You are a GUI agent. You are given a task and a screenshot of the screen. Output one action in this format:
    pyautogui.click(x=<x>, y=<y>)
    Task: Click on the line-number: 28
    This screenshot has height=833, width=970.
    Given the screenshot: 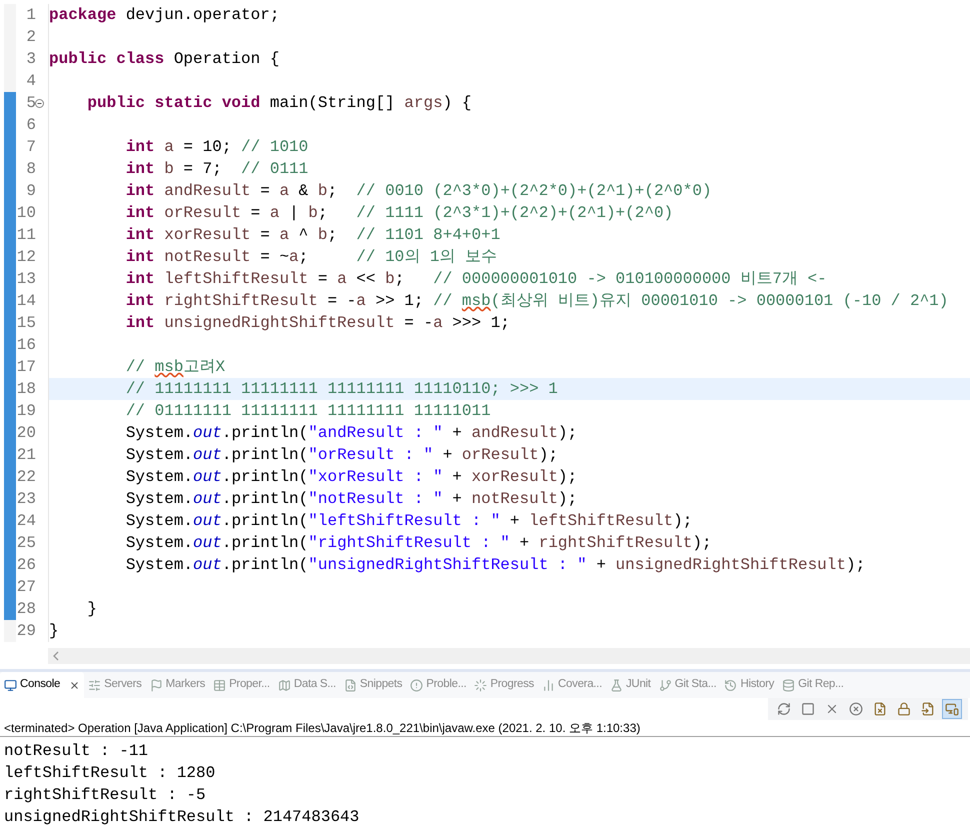 What is the action you would take?
    pyautogui.click(x=26, y=609)
    